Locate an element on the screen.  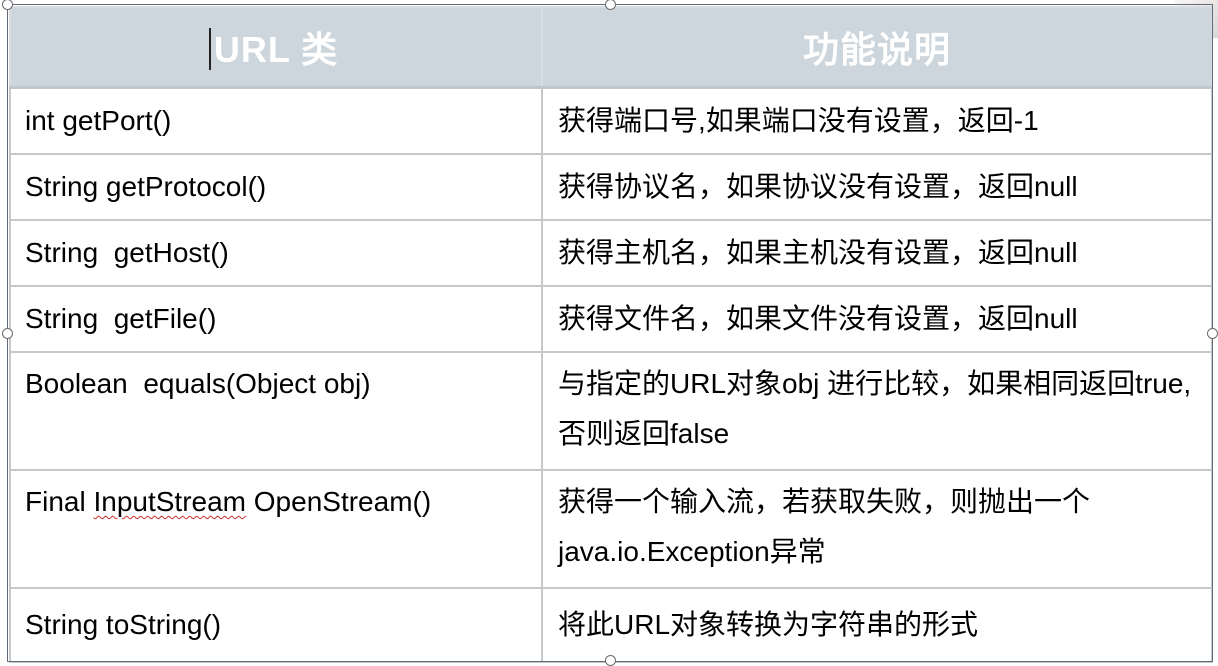
method-cell: String getProtocol() is located at coordinates (276, 187).